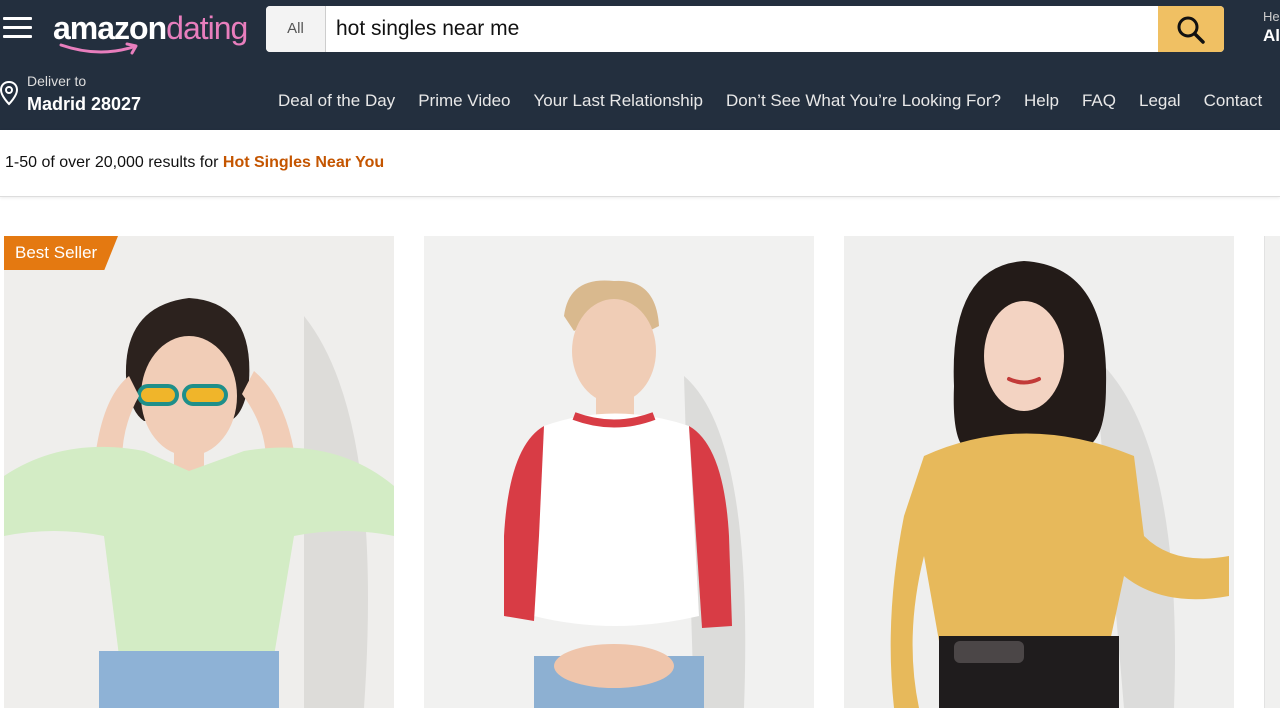 The width and height of the screenshot is (1280, 720). What do you see at coordinates (1041, 100) in the screenshot?
I see `nav-help: Help` at bounding box center [1041, 100].